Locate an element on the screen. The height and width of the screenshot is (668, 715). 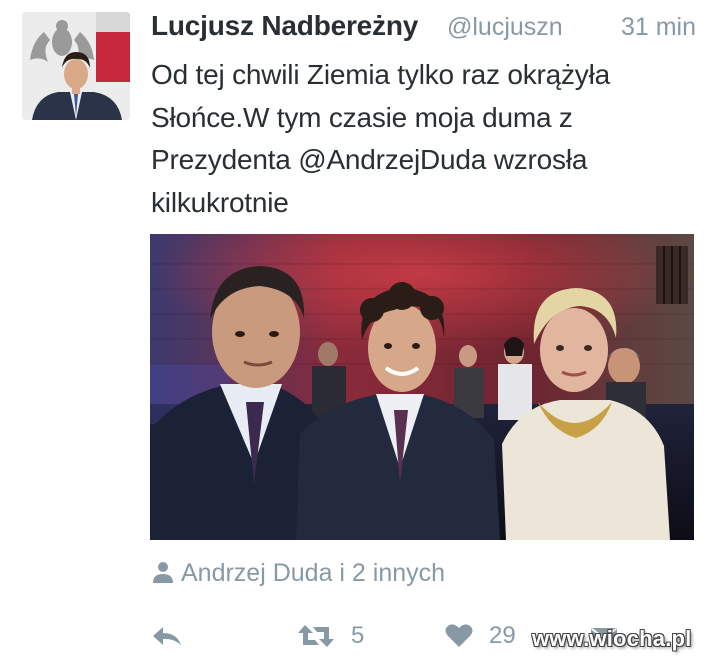
retweet-icon is located at coordinates (316, 636).